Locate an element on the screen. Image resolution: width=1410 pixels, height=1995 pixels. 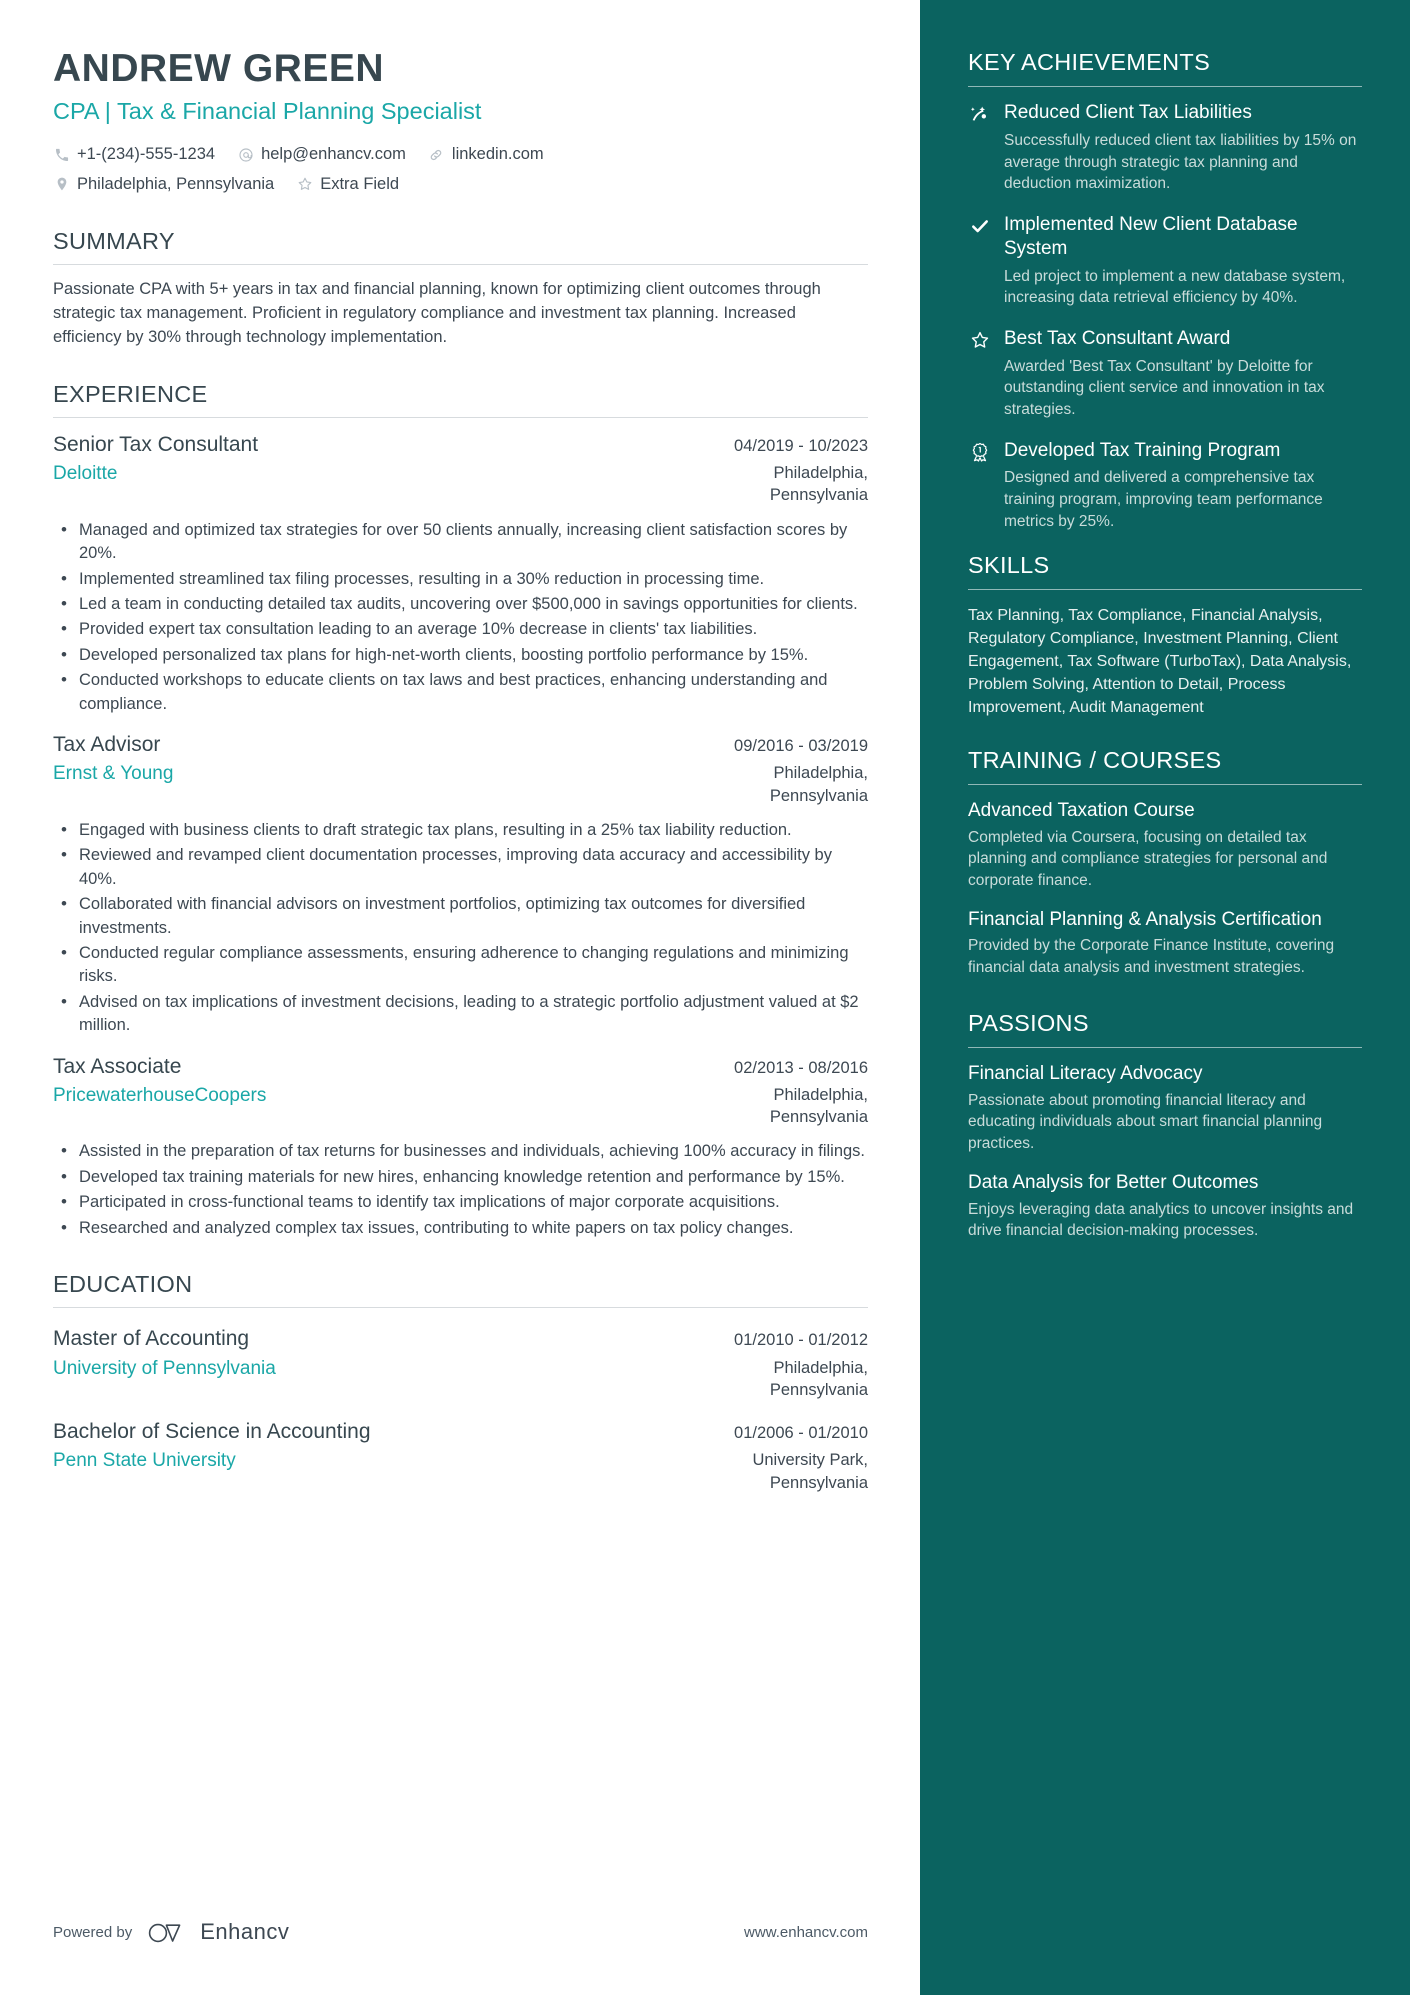
enhancv-logo: Enhancv is located at coordinates (217, 1932).